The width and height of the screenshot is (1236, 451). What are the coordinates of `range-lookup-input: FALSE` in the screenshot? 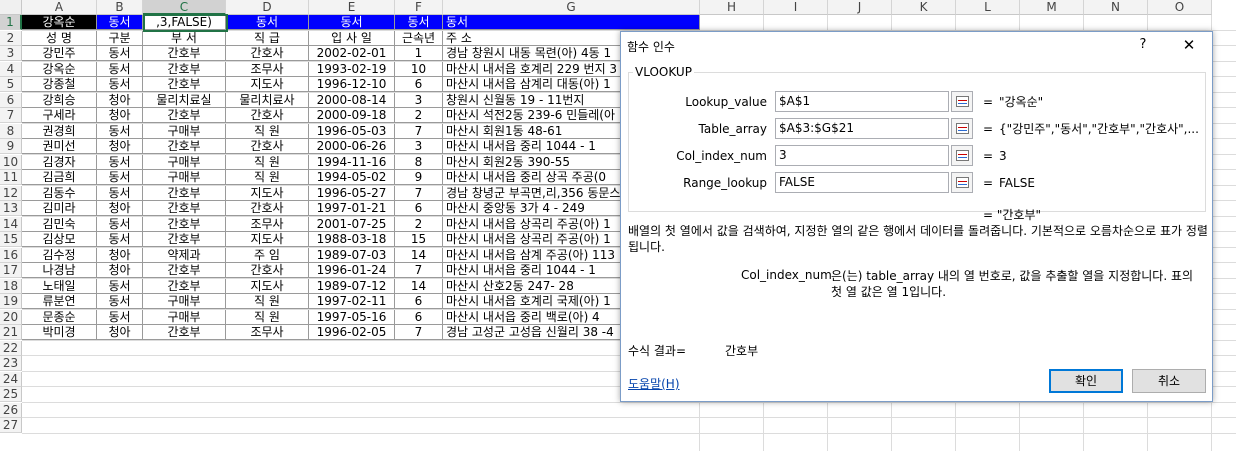 It's located at (862, 182).